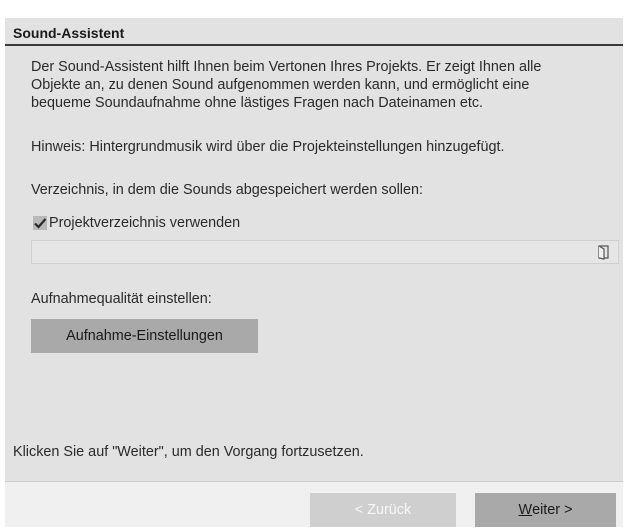  I want to click on next-button-mnemonic: W, so click(525, 510).